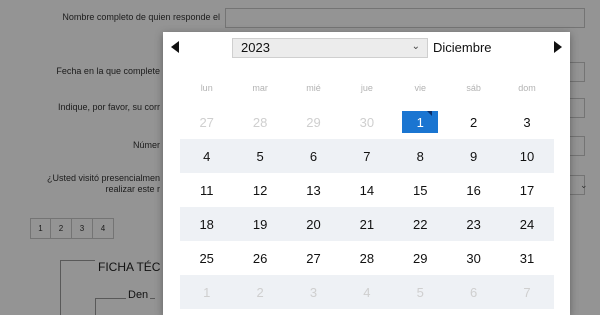  I want to click on weekday-header: lun mar mié jue vie sáb dom, so click(367, 87).